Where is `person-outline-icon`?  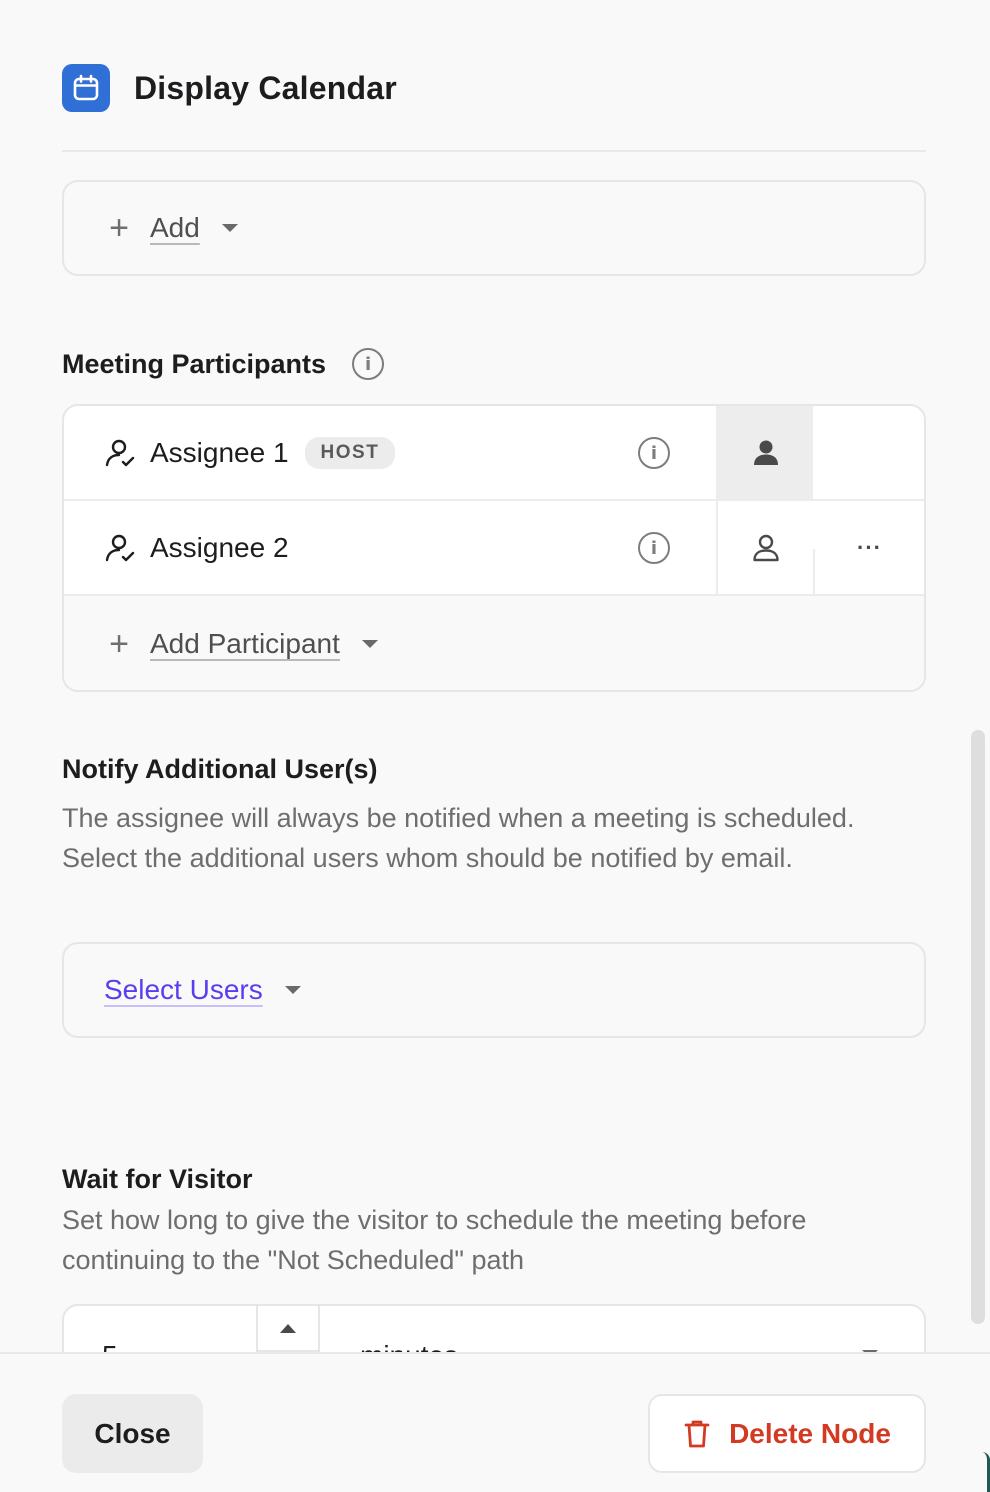
person-outline-icon is located at coordinates (765, 547).